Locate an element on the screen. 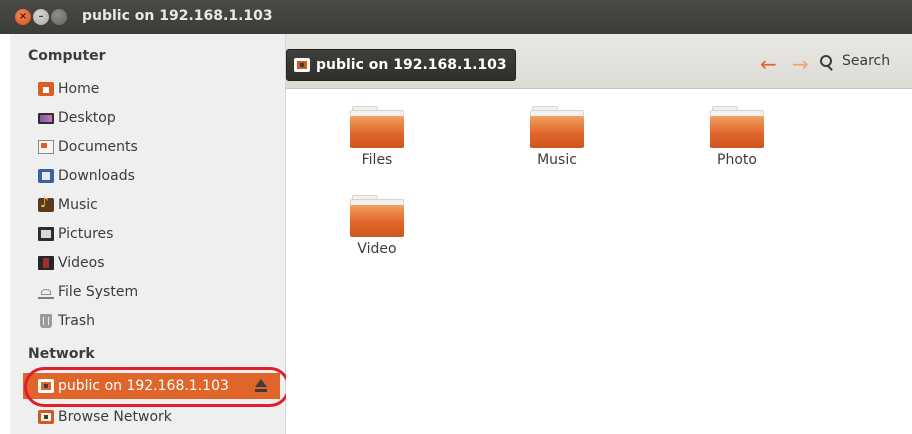 The width and height of the screenshot is (912, 434). sidebar-item-label: Browse Network is located at coordinates (115, 417).